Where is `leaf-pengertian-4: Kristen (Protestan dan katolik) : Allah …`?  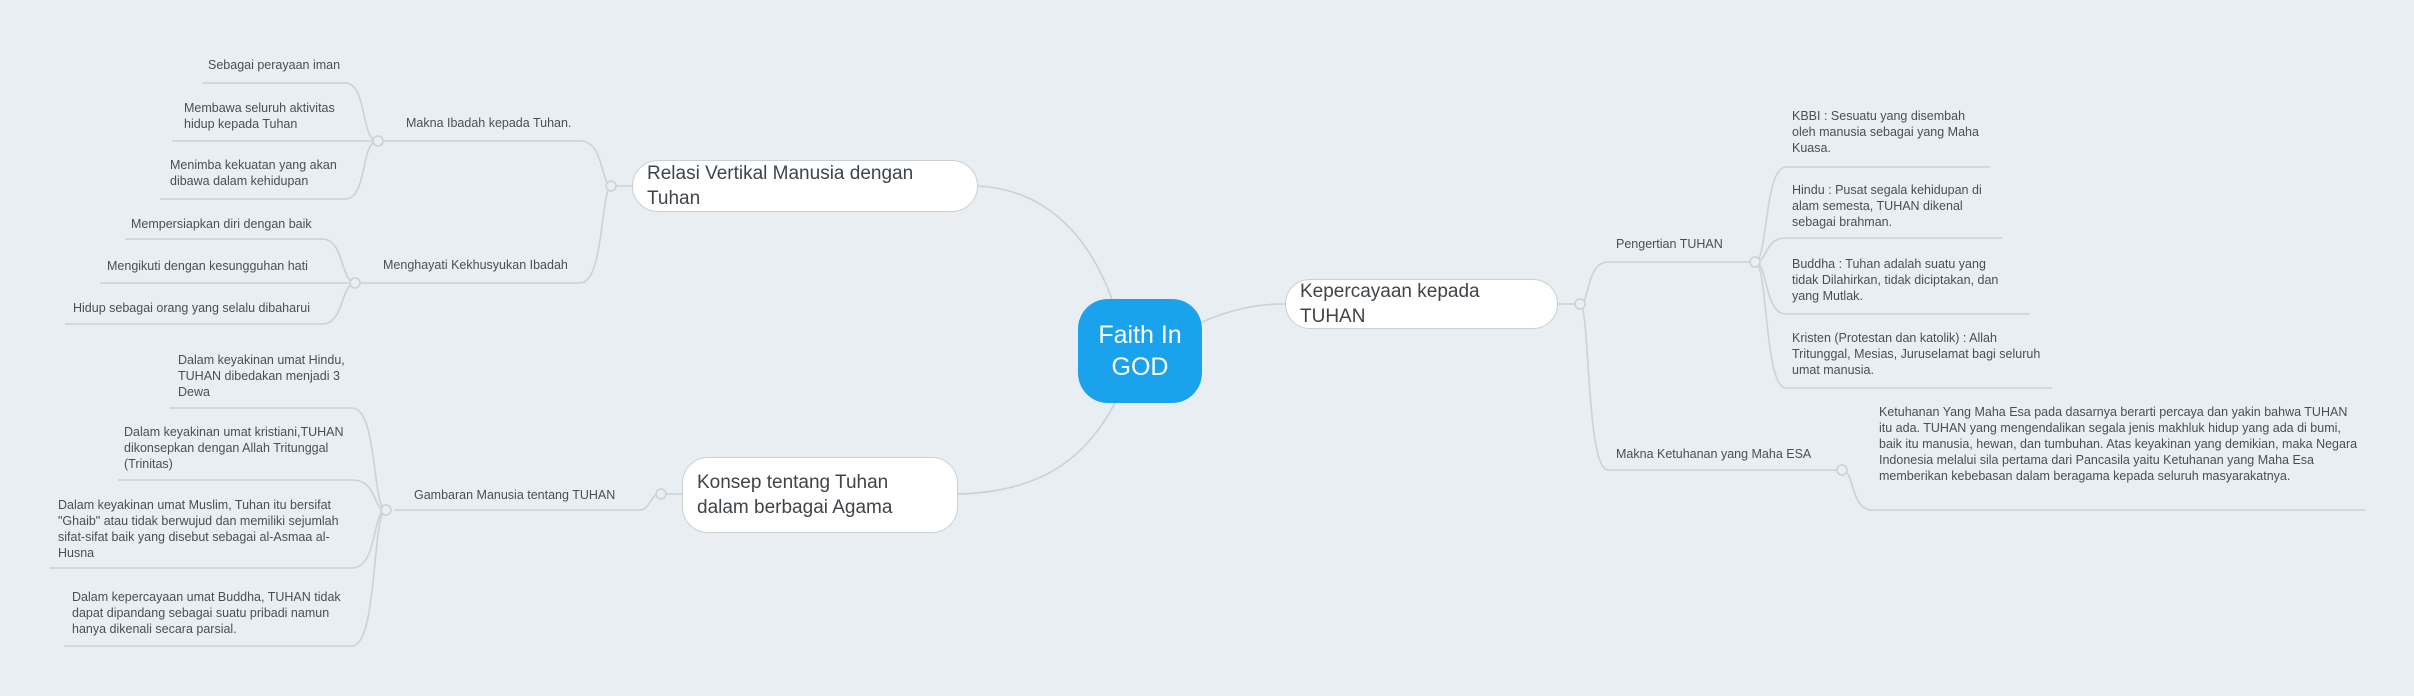 leaf-pengertian-4: Kristen (Protestan dan katolik) : Allah … is located at coordinates (1918, 354).